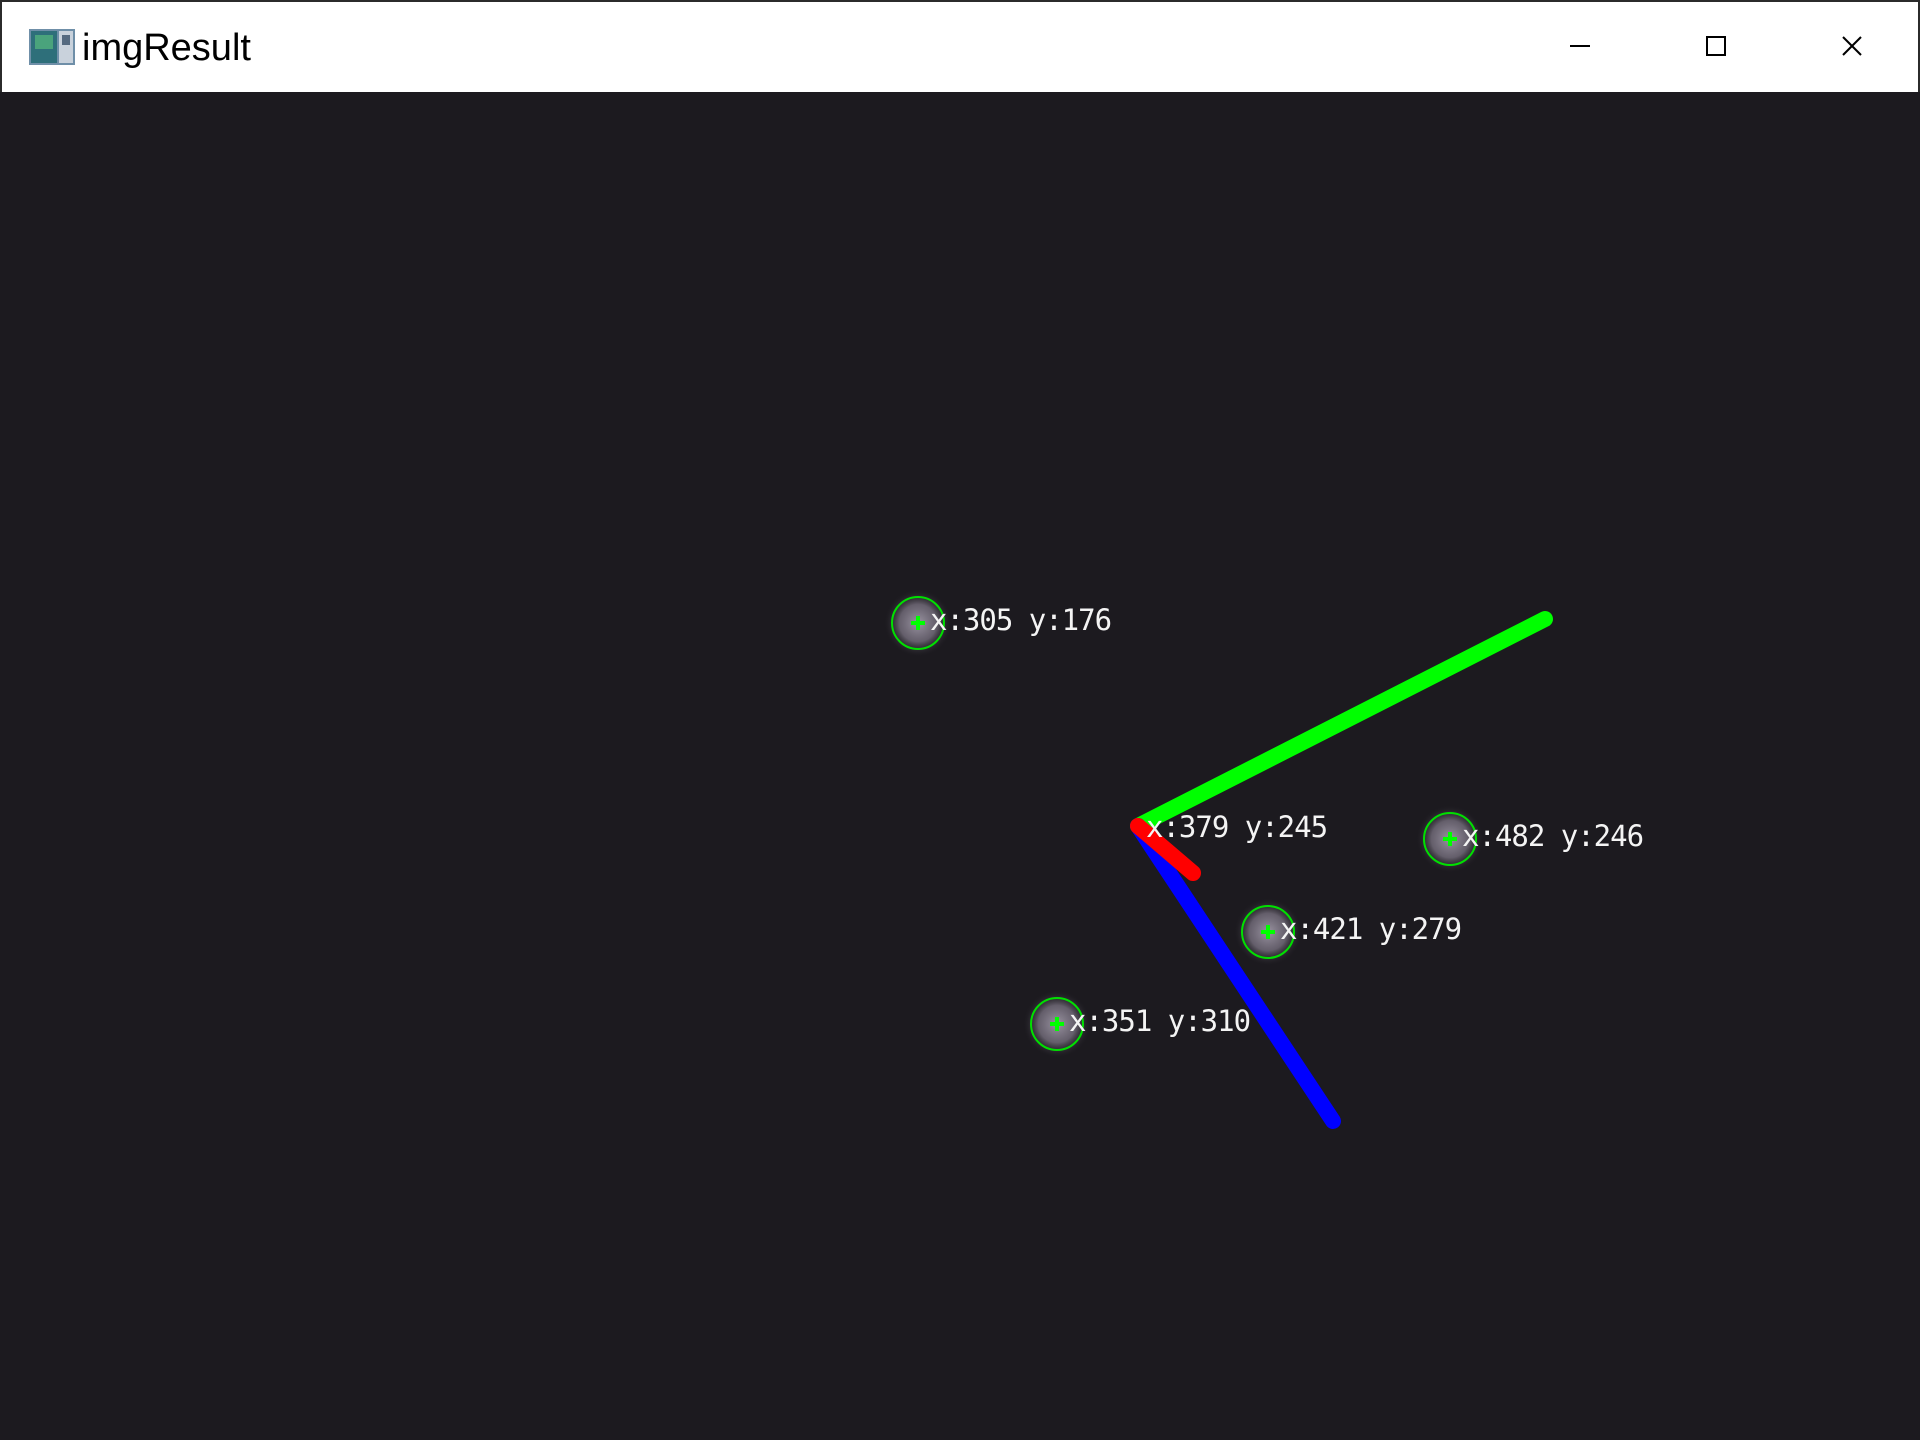 This screenshot has height=1440, width=1920. Describe the element at coordinates (1159, 1021) in the screenshot. I see `point-label: x:351 y:310` at that location.